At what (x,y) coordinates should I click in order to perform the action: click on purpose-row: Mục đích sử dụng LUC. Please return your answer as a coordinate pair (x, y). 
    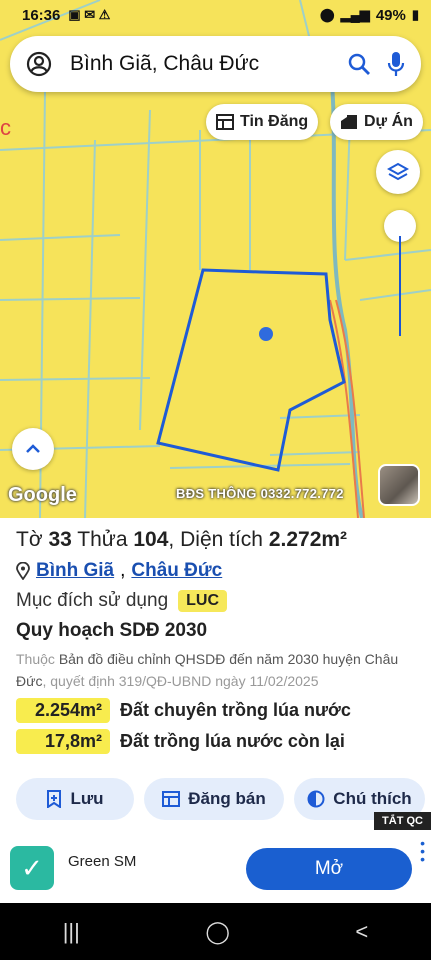
    Looking at the image, I should click on (215, 601).